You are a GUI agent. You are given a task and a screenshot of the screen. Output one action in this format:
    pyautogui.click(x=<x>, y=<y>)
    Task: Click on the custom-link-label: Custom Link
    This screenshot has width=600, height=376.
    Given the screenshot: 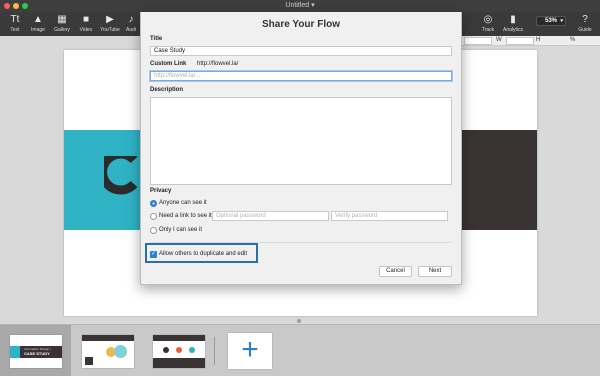 What is the action you would take?
    pyautogui.click(x=168, y=64)
    